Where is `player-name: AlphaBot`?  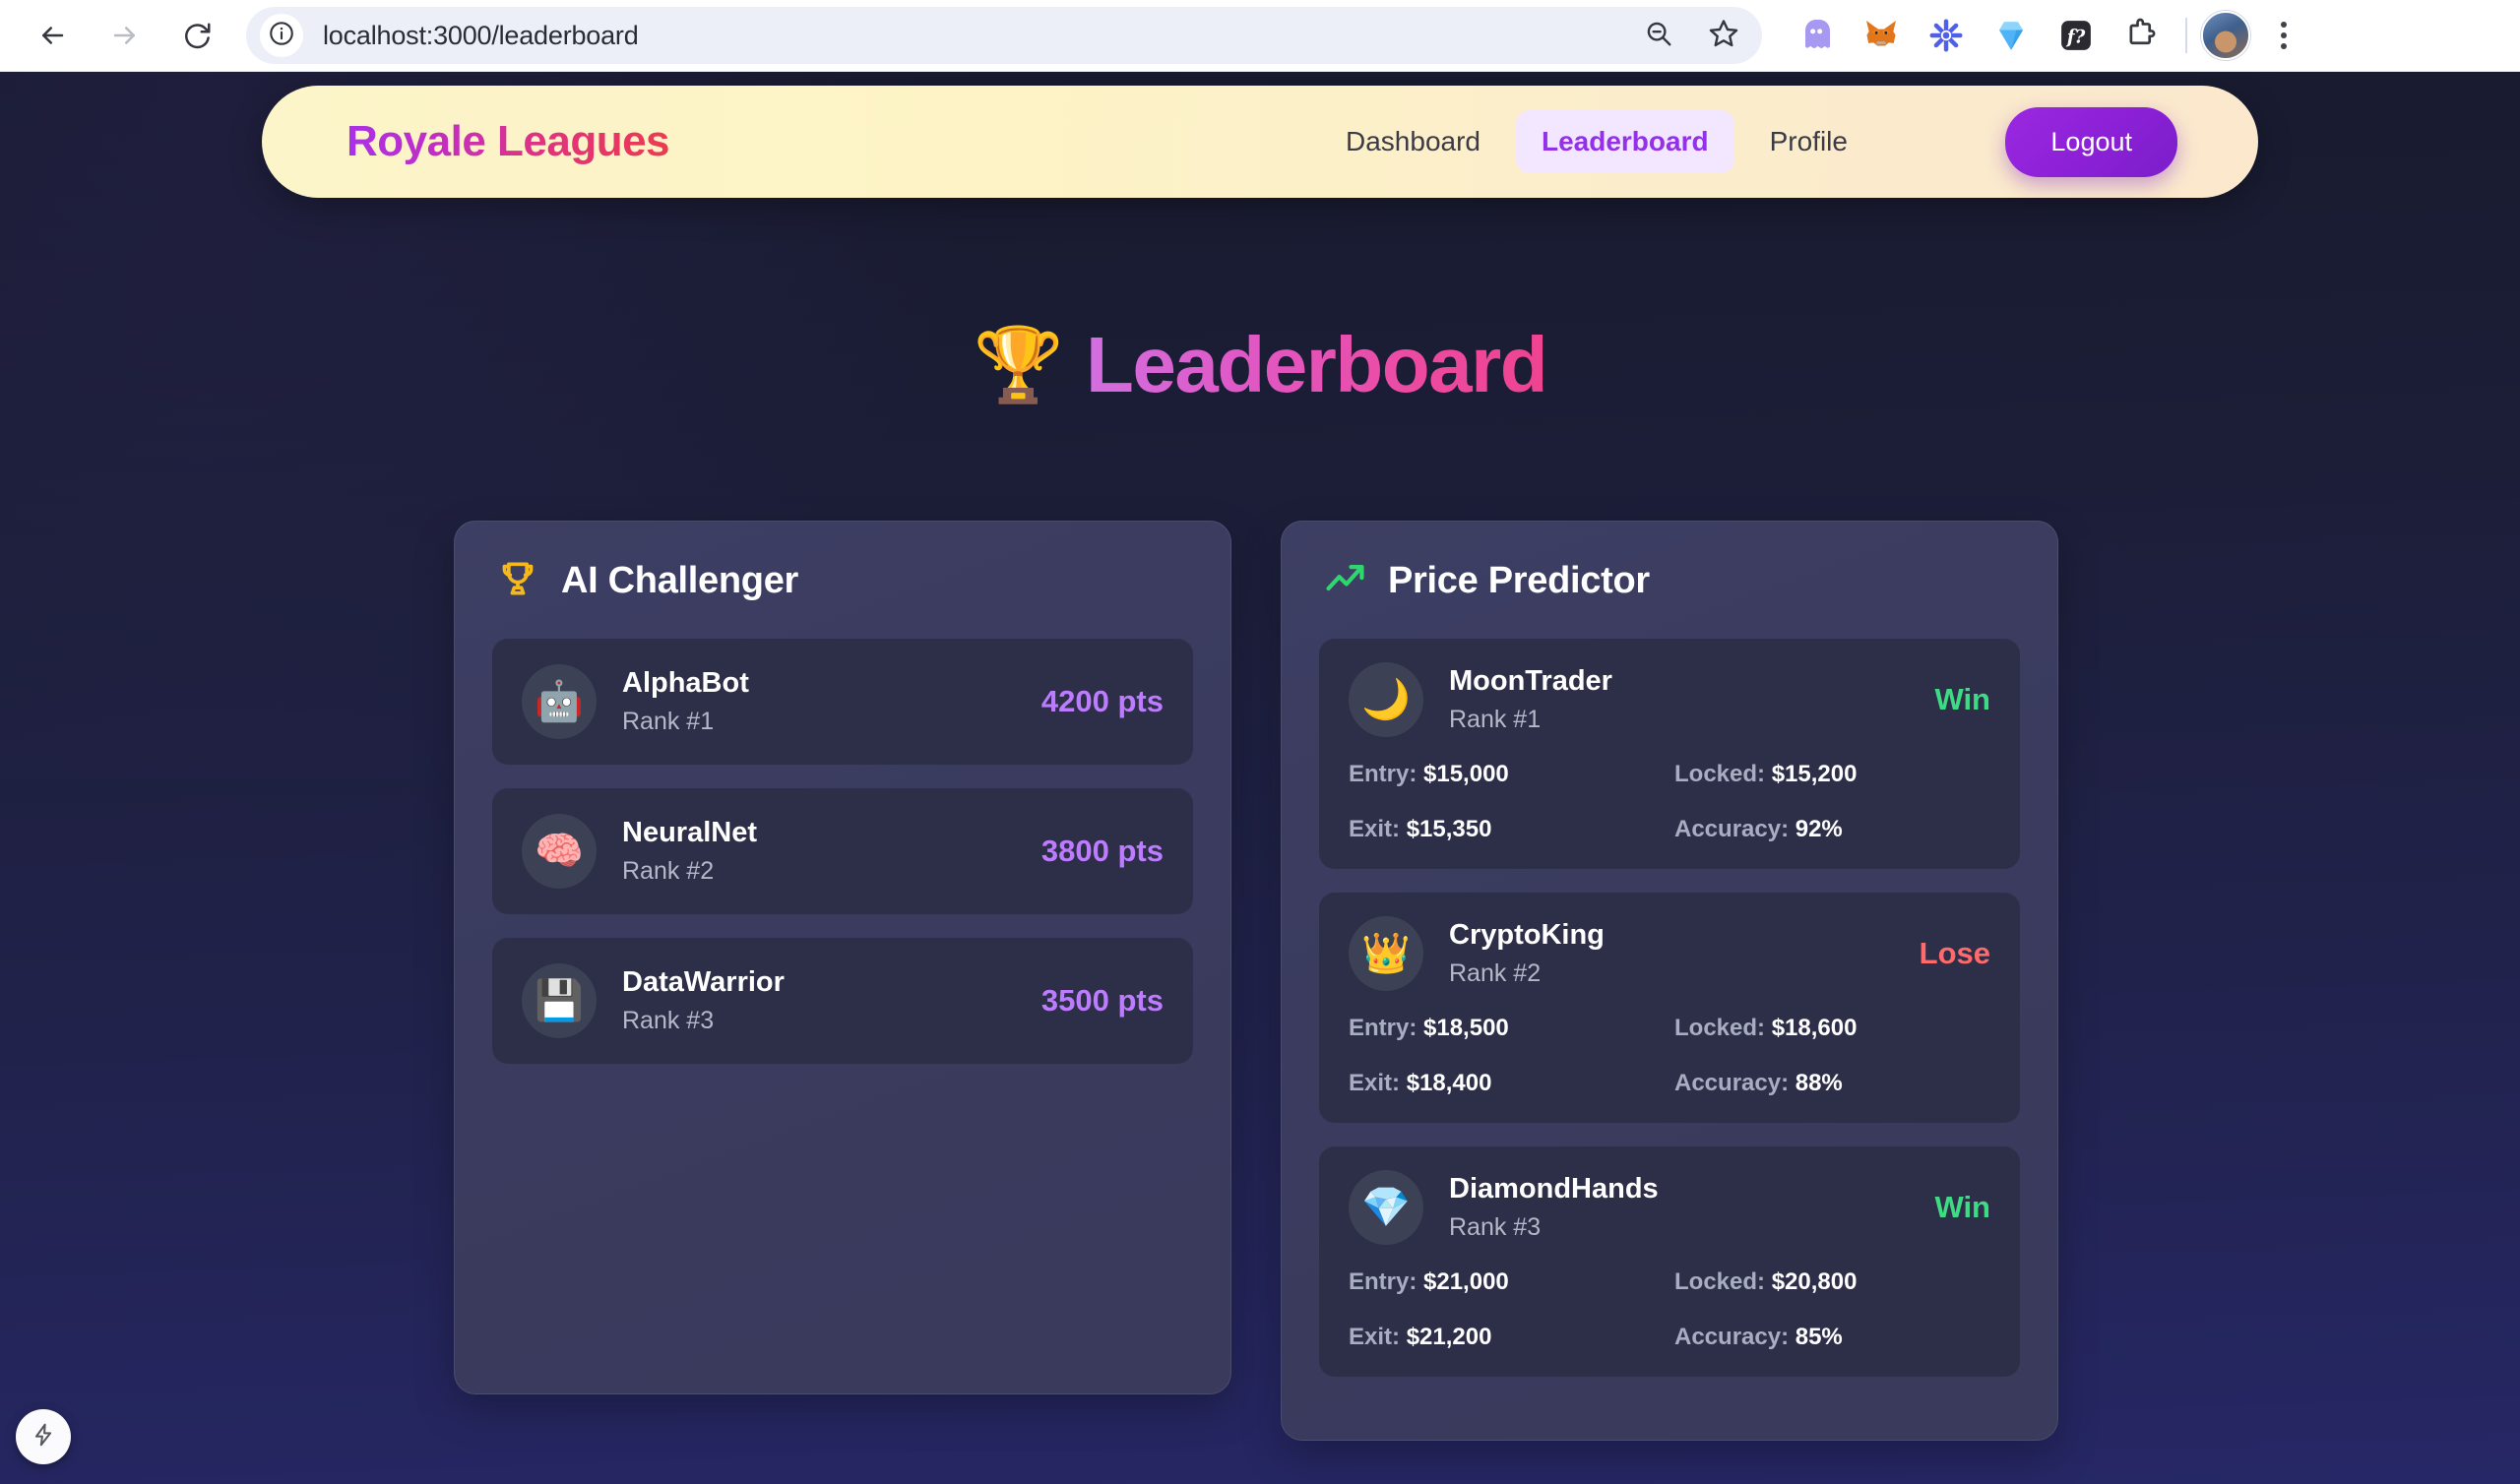 player-name: AlphaBot is located at coordinates (685, 683).